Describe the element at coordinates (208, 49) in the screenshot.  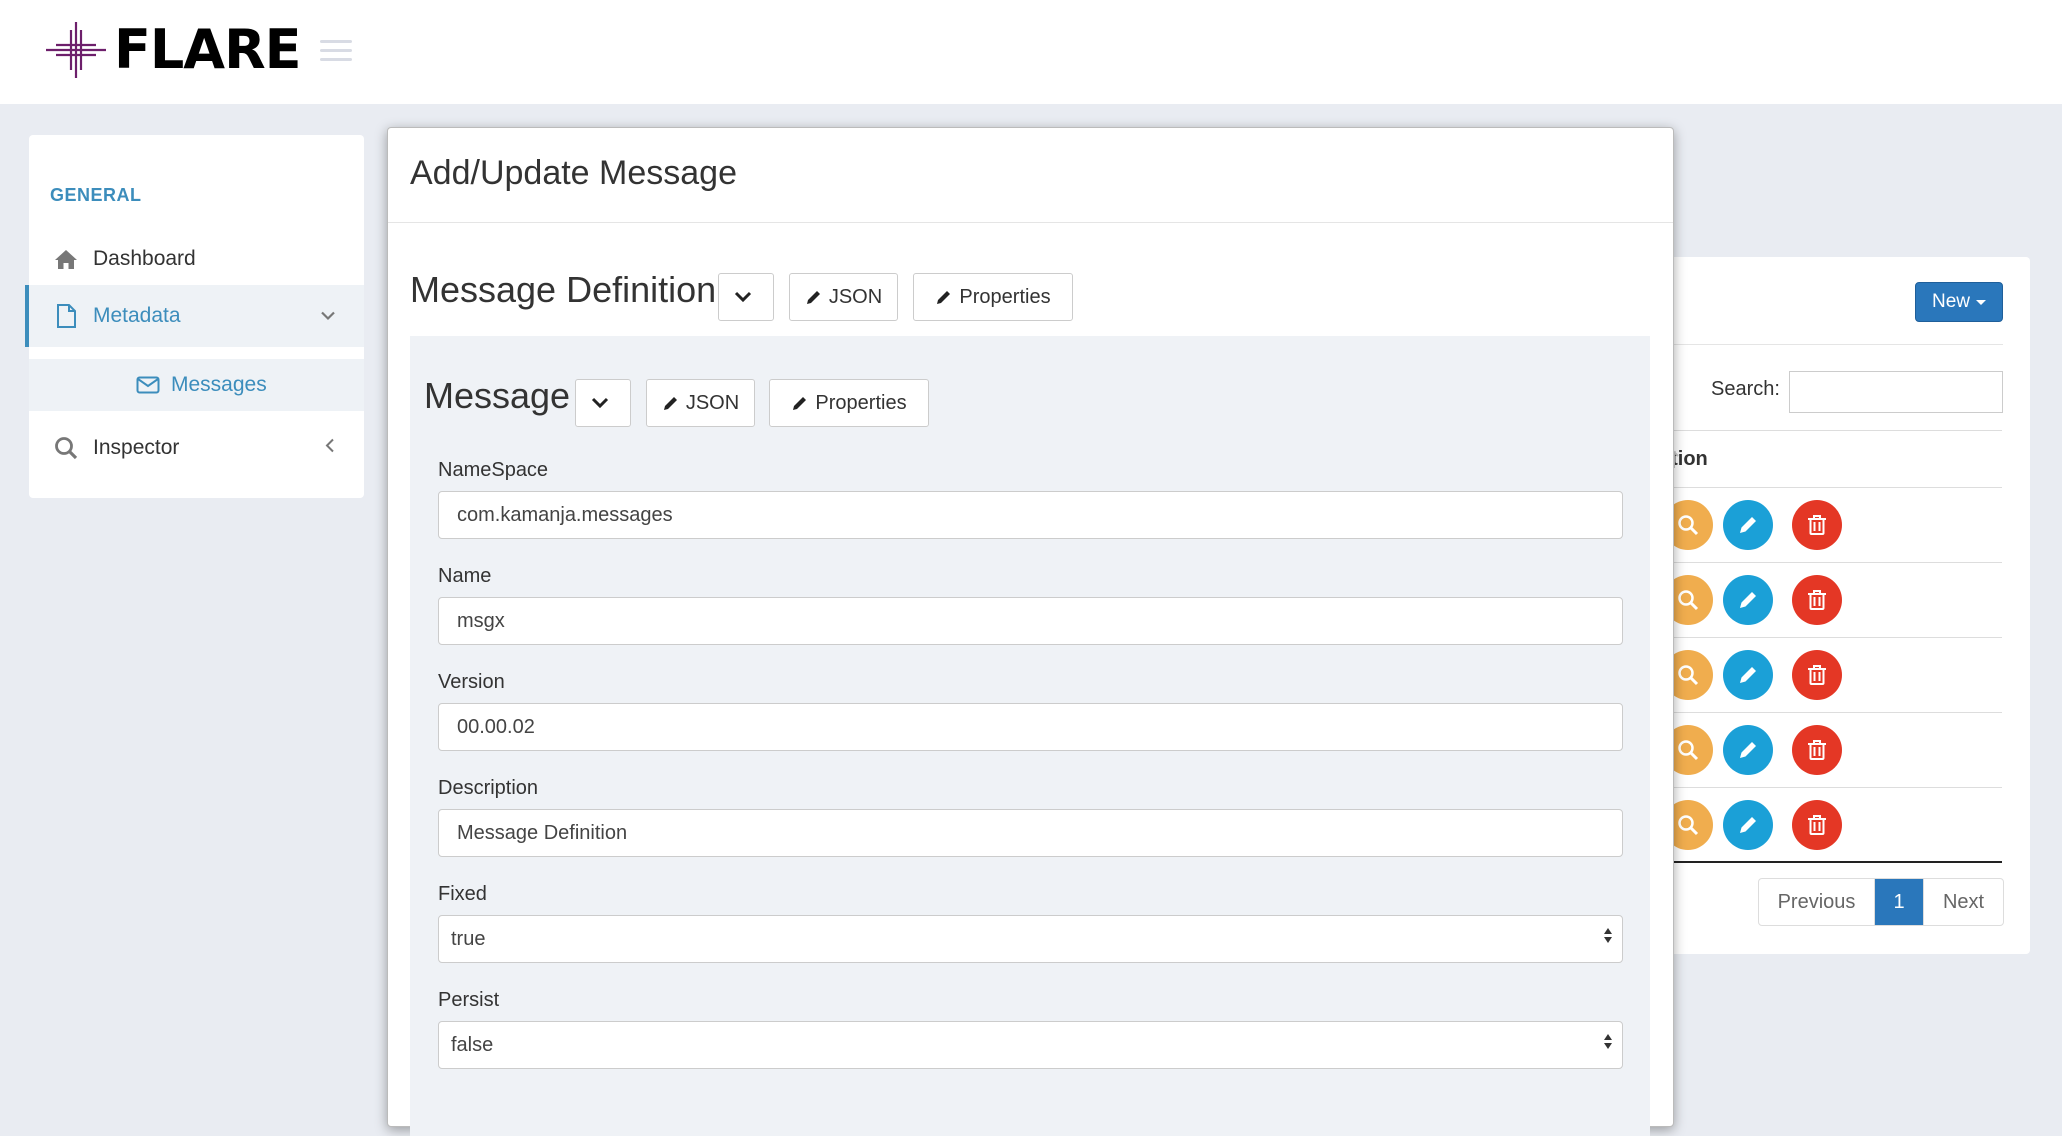
I see `logo-text: FLARE` at that location.